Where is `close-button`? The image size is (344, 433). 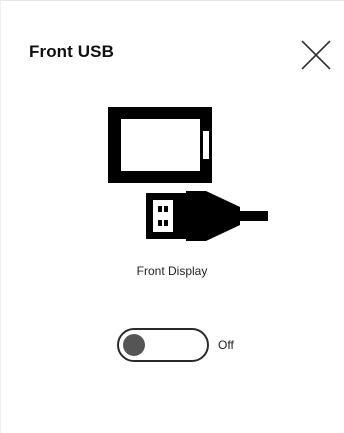 close-button is located at coordinates (316, 55).